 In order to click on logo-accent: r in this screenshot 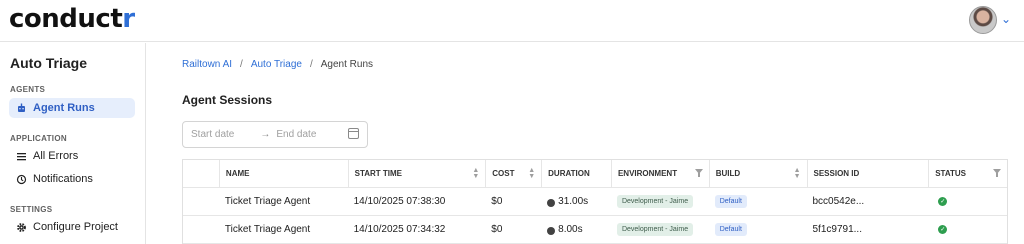, I will do `click(128, 19)`.